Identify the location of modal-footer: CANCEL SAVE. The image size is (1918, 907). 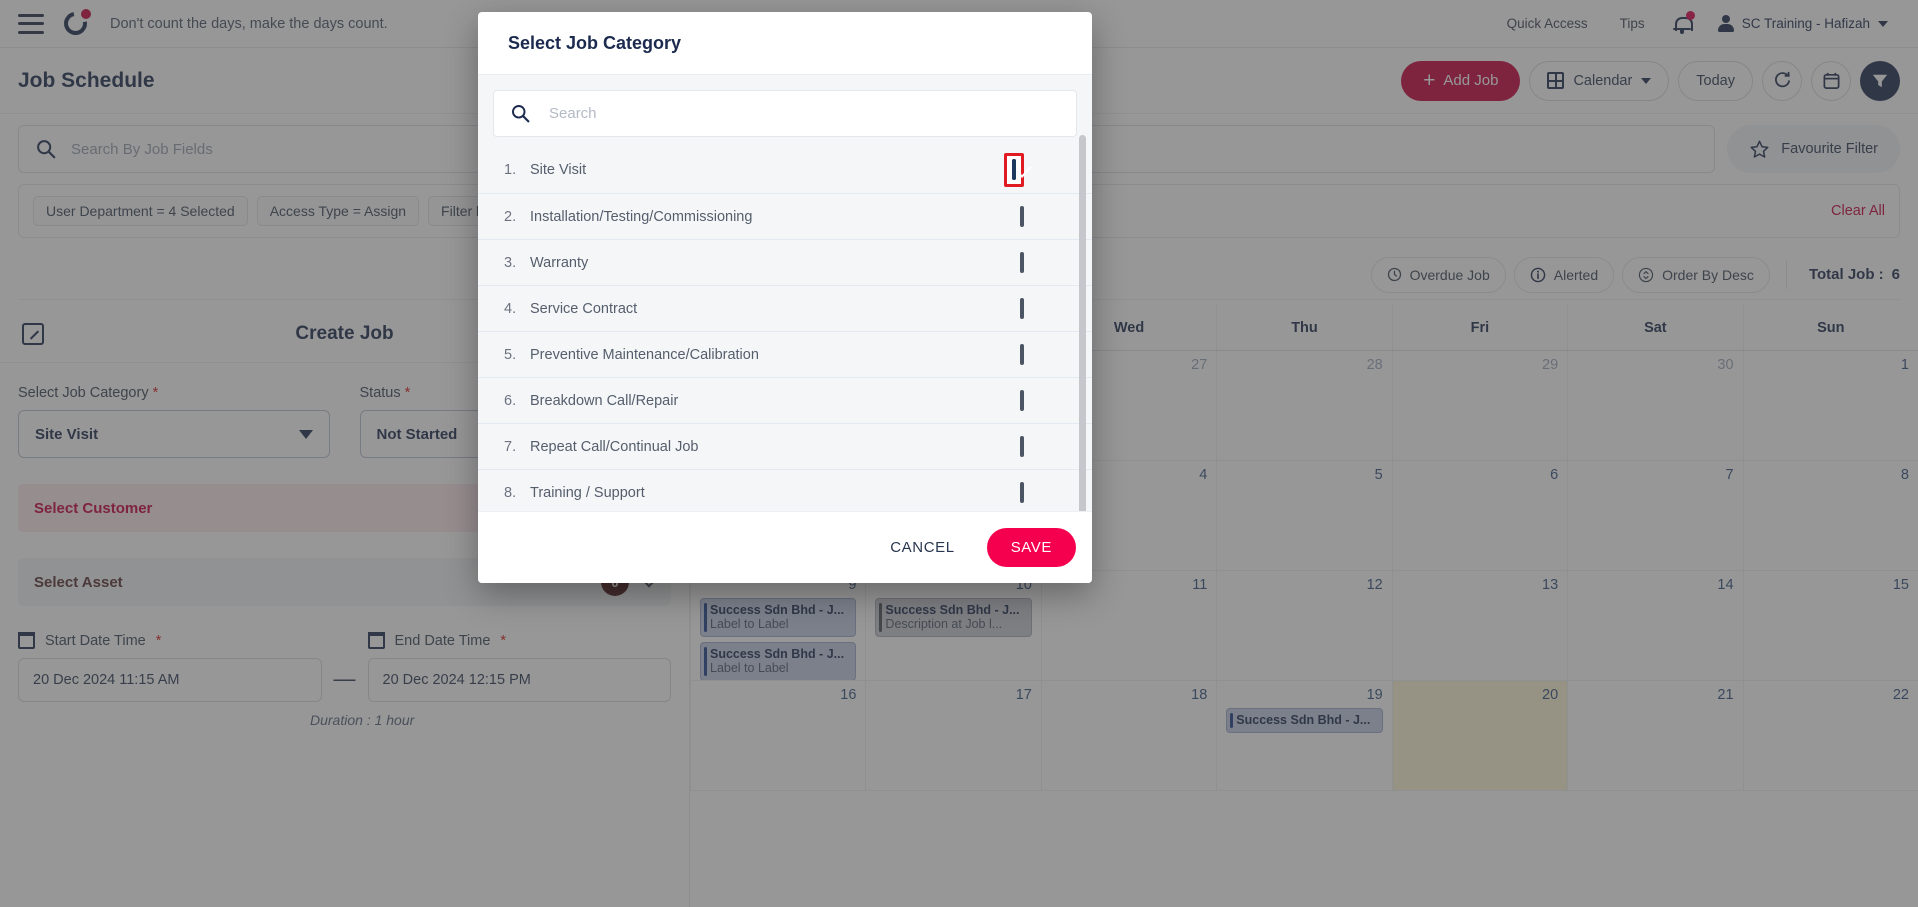
(785, 547).